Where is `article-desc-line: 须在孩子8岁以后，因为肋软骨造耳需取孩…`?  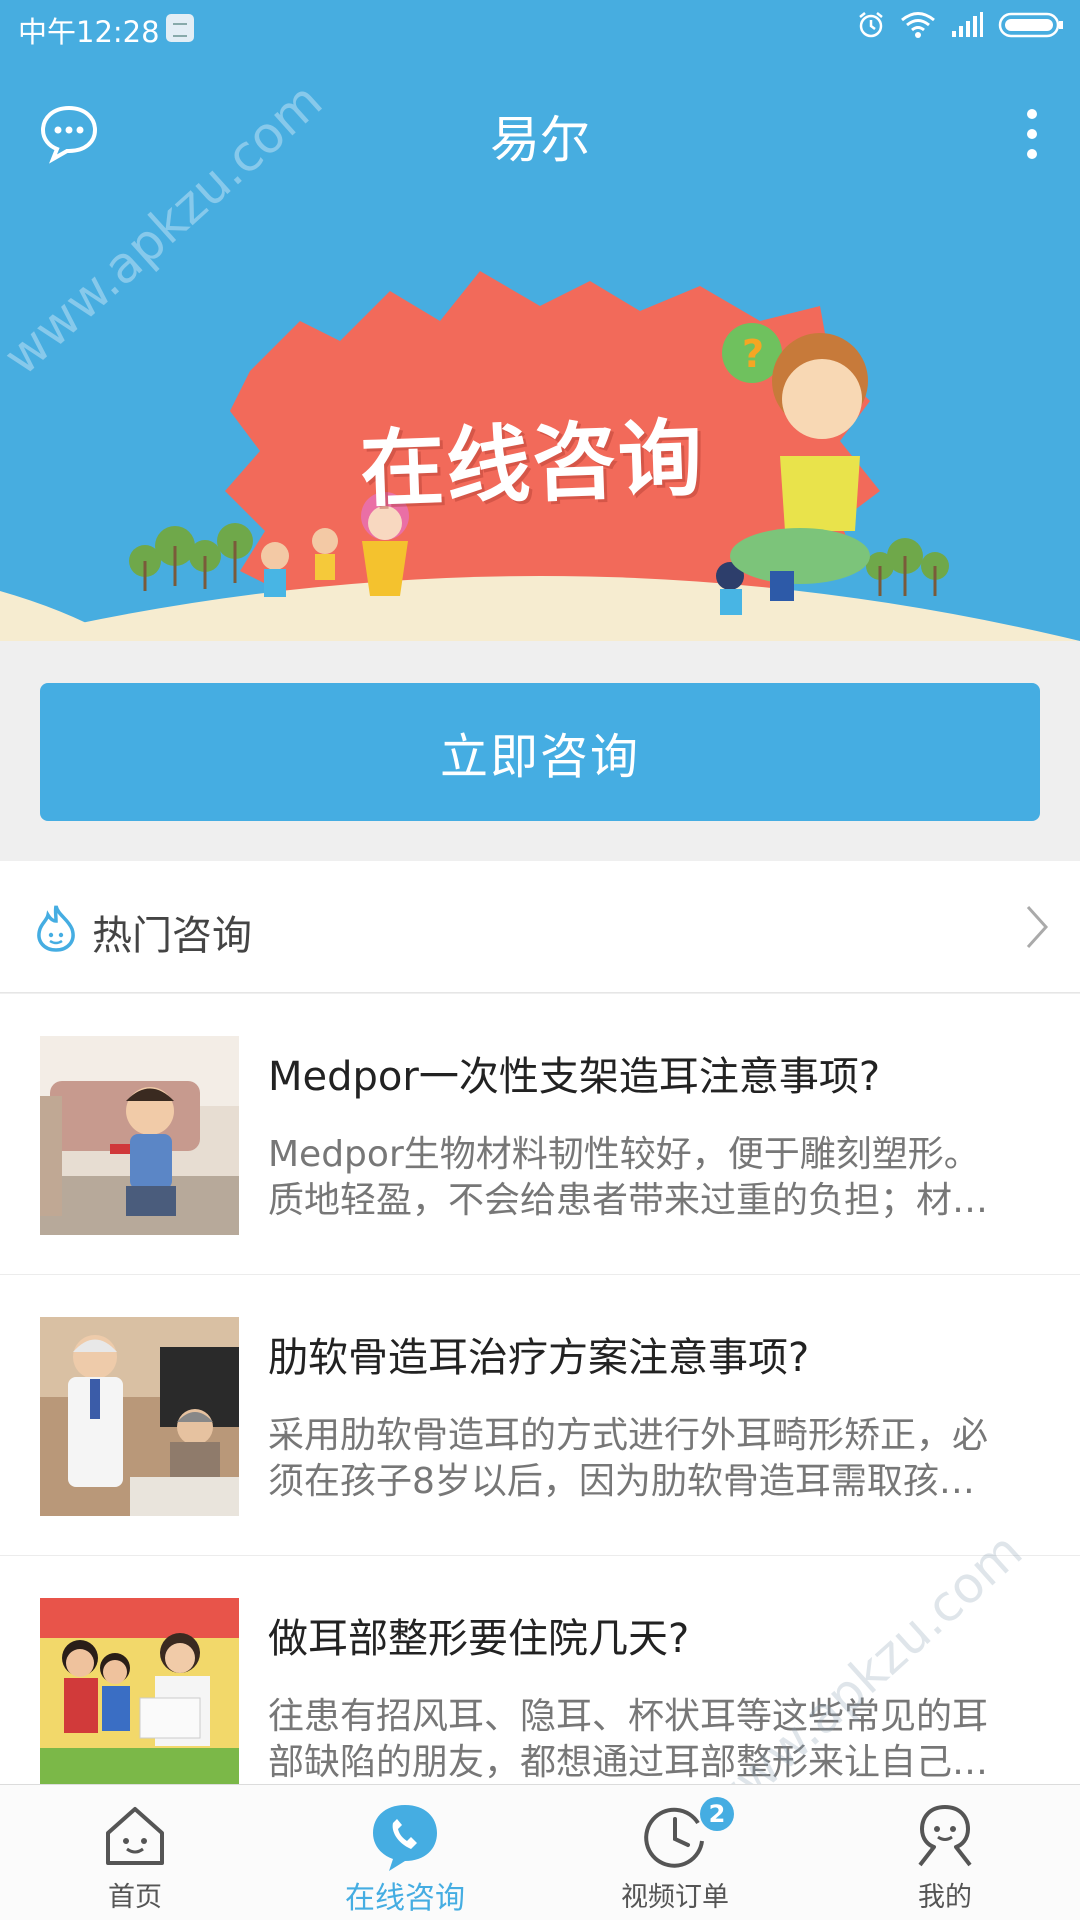 article-desc-line: 须在孩子8岁以后，因为肋软骨造耳需取孩… is located at coordinates (621, 1481).